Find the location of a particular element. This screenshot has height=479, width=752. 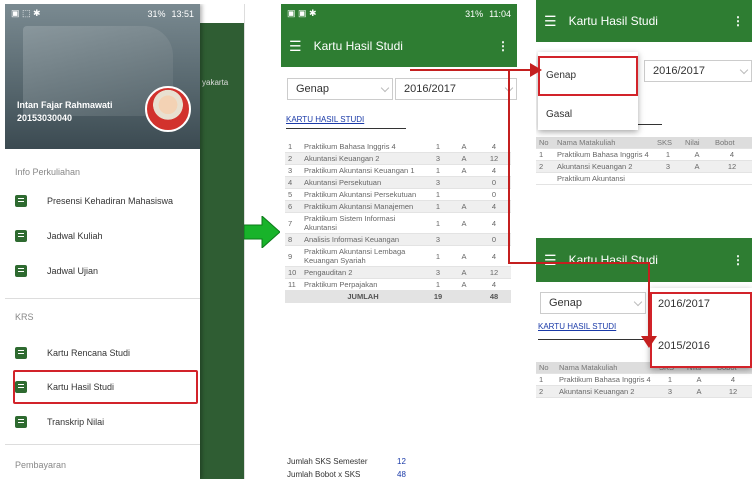

table-row: 5 Praktikum Akuntansi Persekutuan 1 0 is located at coordinates (398, 194).